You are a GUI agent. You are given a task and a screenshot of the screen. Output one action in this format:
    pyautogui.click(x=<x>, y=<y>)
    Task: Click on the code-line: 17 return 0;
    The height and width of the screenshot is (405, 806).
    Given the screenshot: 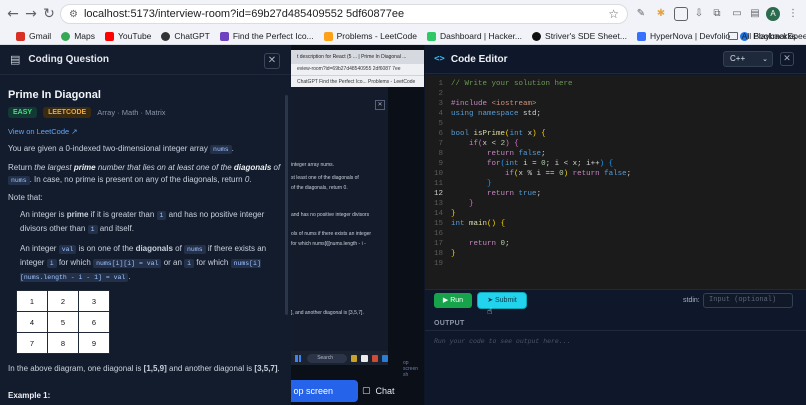 What is the action you would take?
    pyautogui.click(x=615, y=244)
    